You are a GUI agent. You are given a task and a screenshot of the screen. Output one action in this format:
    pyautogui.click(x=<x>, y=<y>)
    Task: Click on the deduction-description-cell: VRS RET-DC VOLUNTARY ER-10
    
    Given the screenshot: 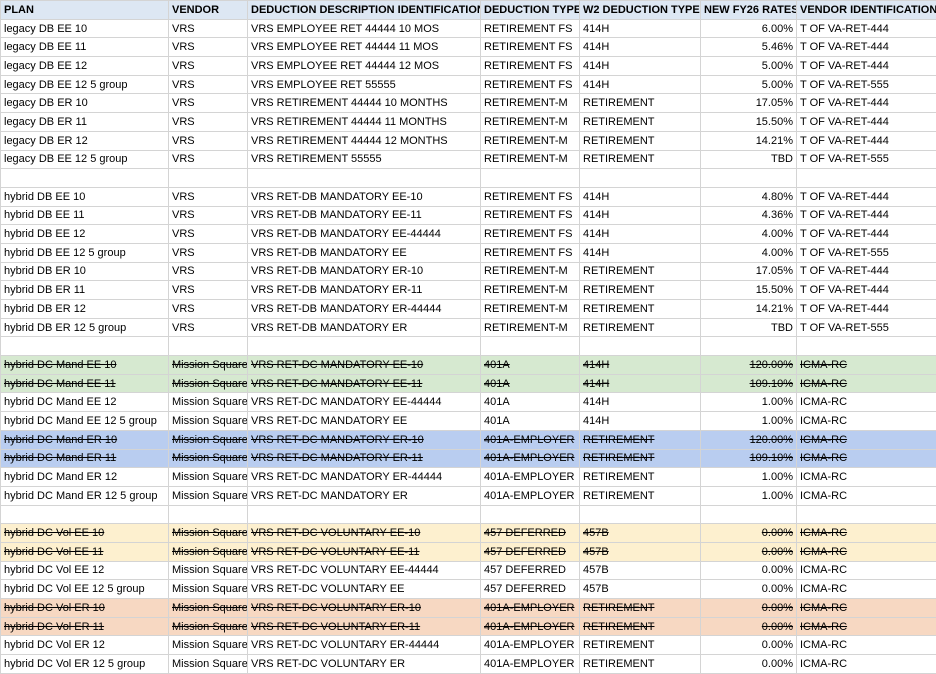 What is the action you would take?
    pyautogui.click(x=364, y=608)
    